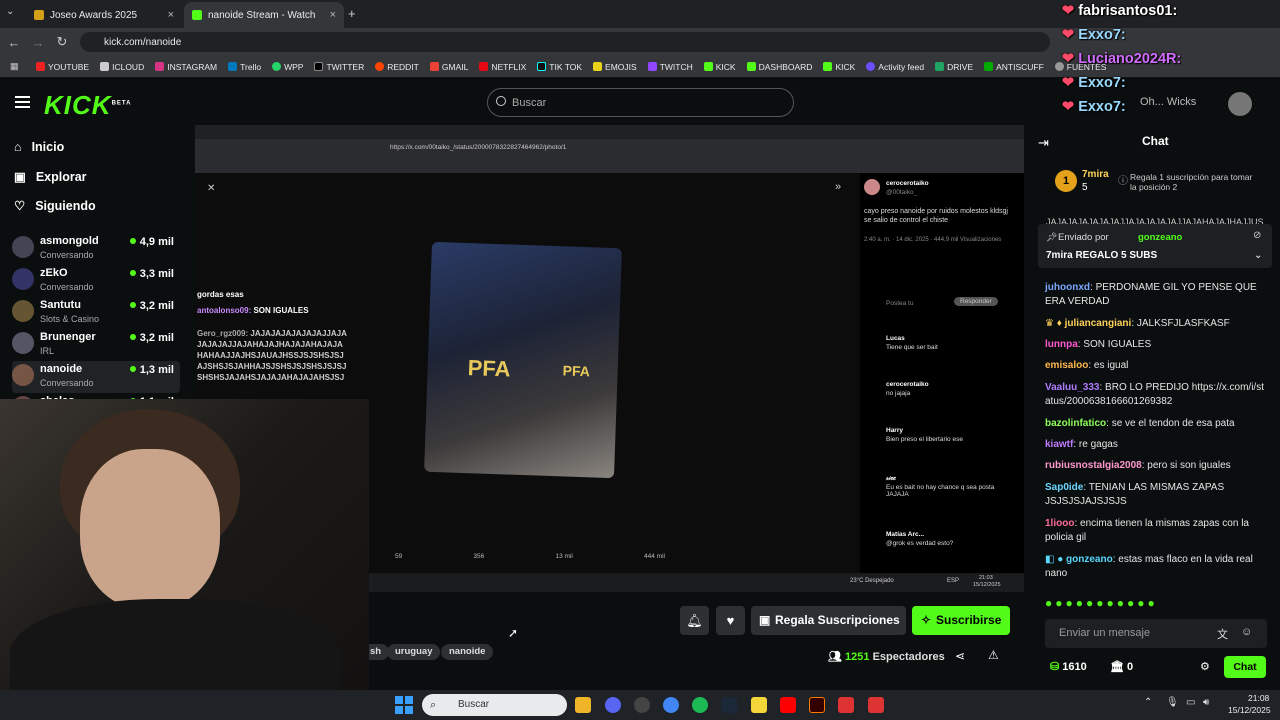 This screenshot has width=1280, height=720. What do you see at coordinates (96, 377) in the screenshot?
I see `sidebar-channel-active: nanoide Conversando 1,3 mil` at bounding box center [96, 377].